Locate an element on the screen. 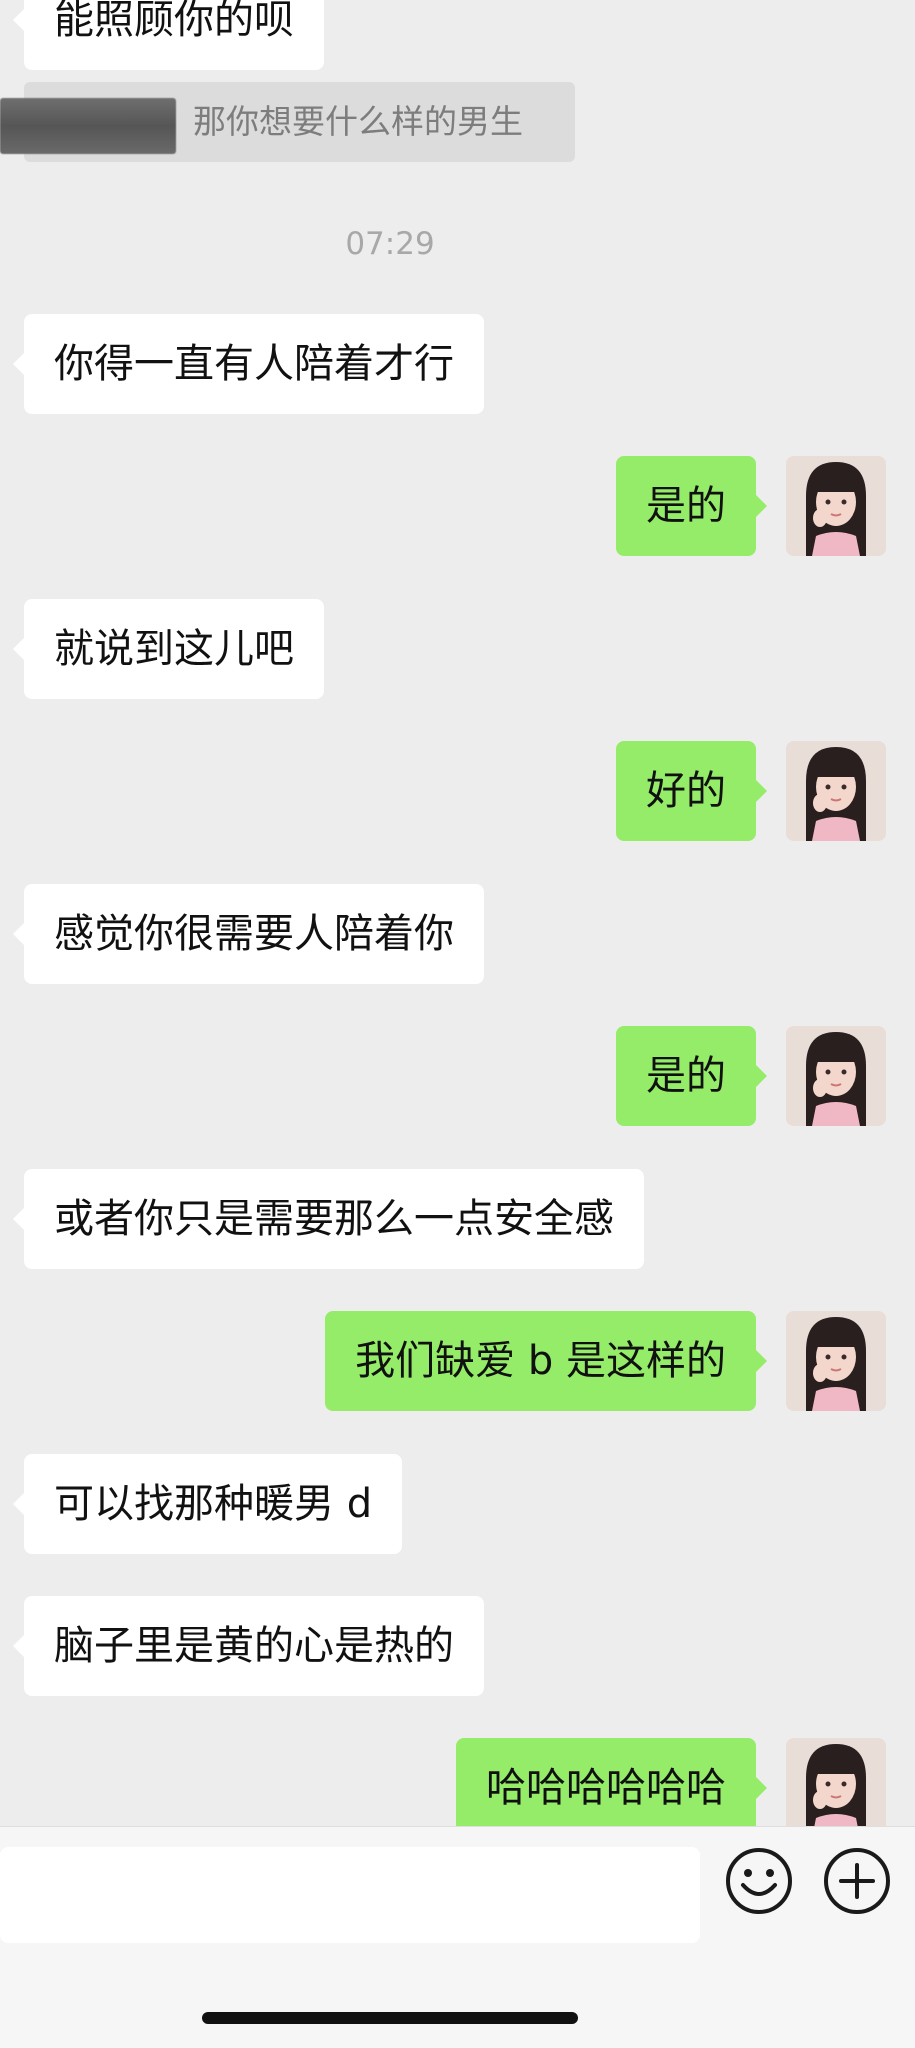 This screenshot has height=2048, width=915. message-incoming: 可以找那种暖男 d is located at coordinates (207, 1504).